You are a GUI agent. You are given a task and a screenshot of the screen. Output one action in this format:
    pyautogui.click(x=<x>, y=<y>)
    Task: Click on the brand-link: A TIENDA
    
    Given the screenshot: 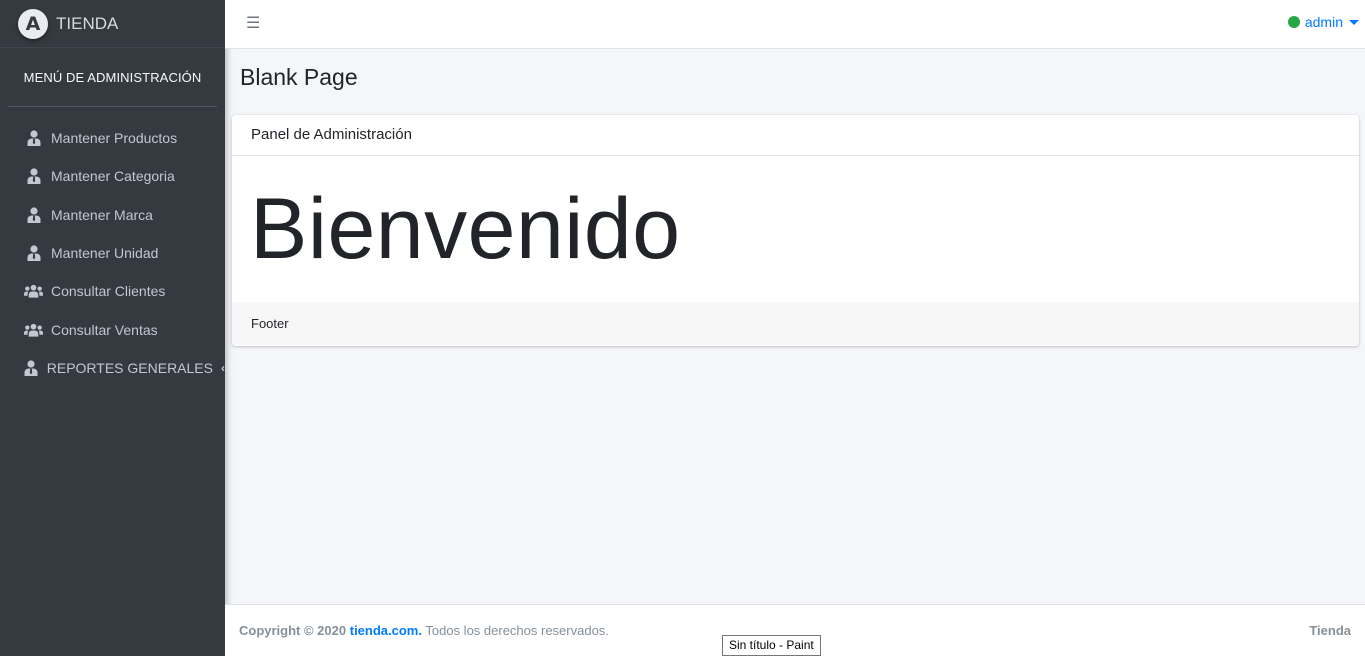 What is the action you would take?
    pyautogui.click(x=112, y=24)
    